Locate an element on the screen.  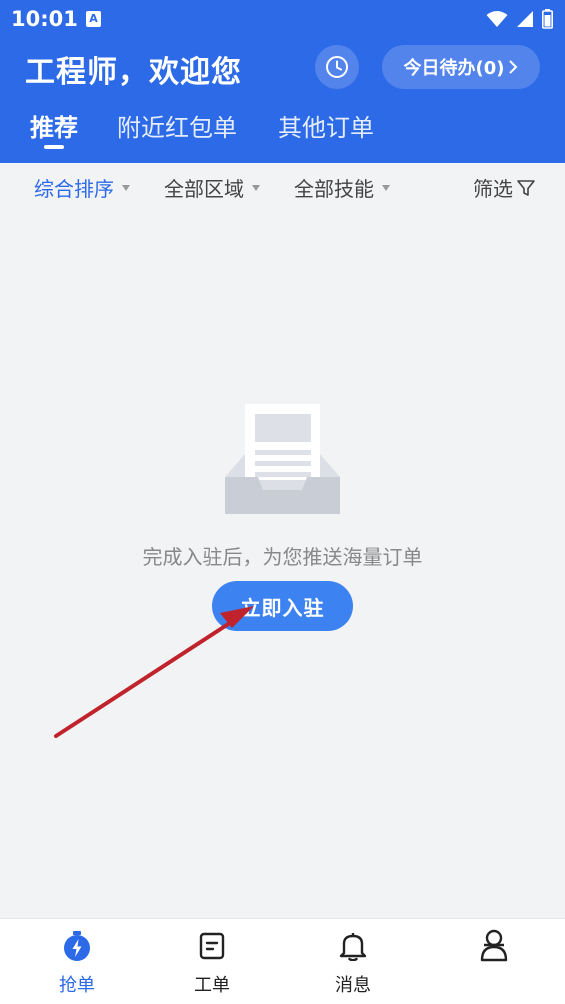
tab-nearby-red-packet: 附近红包单 is located at coordinates (177, 125).